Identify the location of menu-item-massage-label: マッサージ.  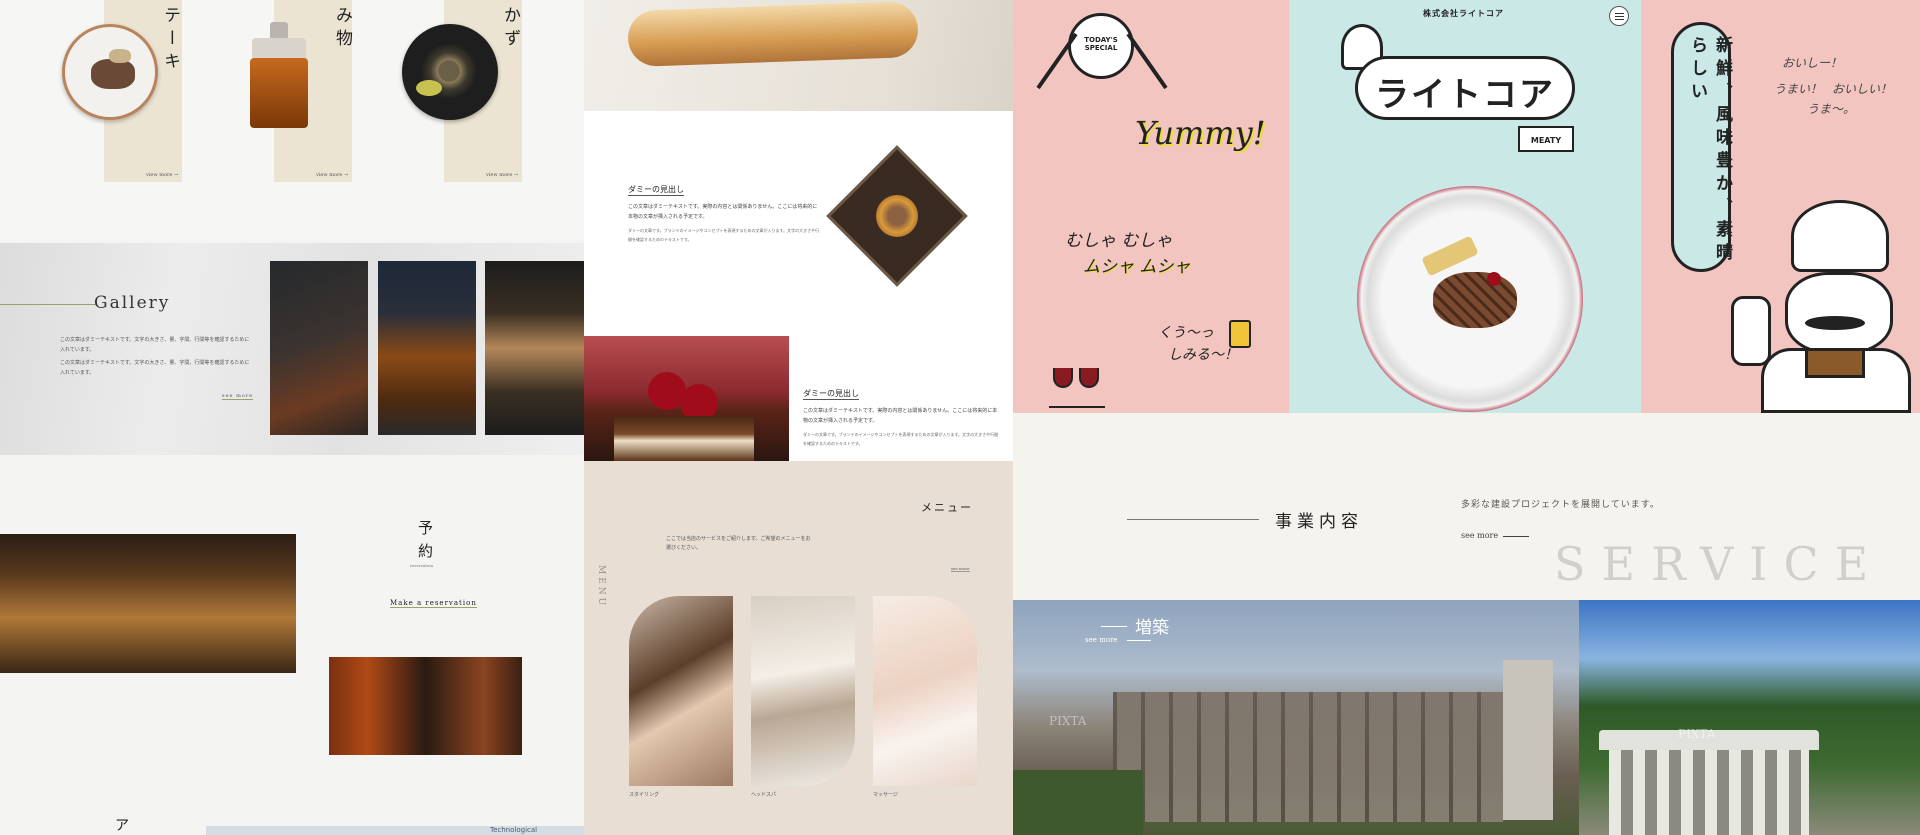
(885, 794).